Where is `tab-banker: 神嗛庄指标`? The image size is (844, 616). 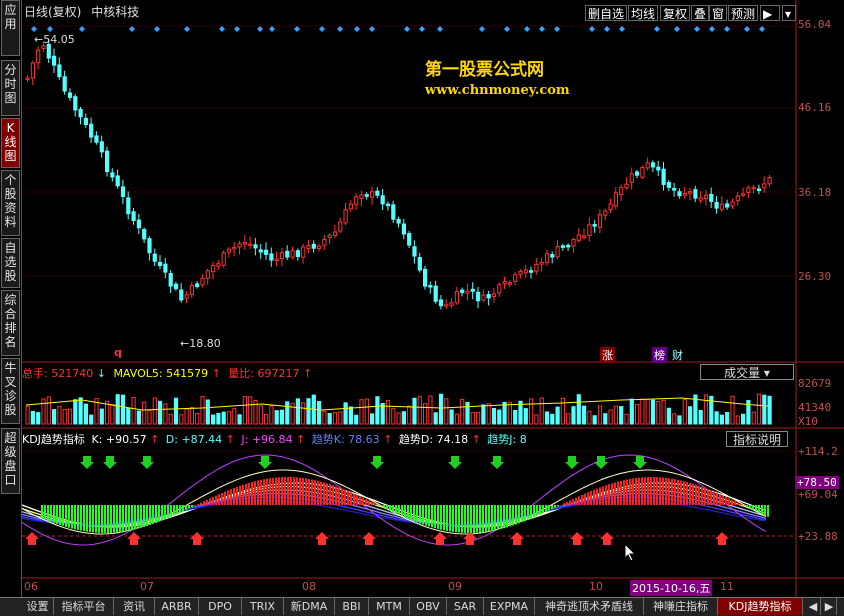
tab-banker: 神嗛庄指标 is located at coordinates (681, 606).